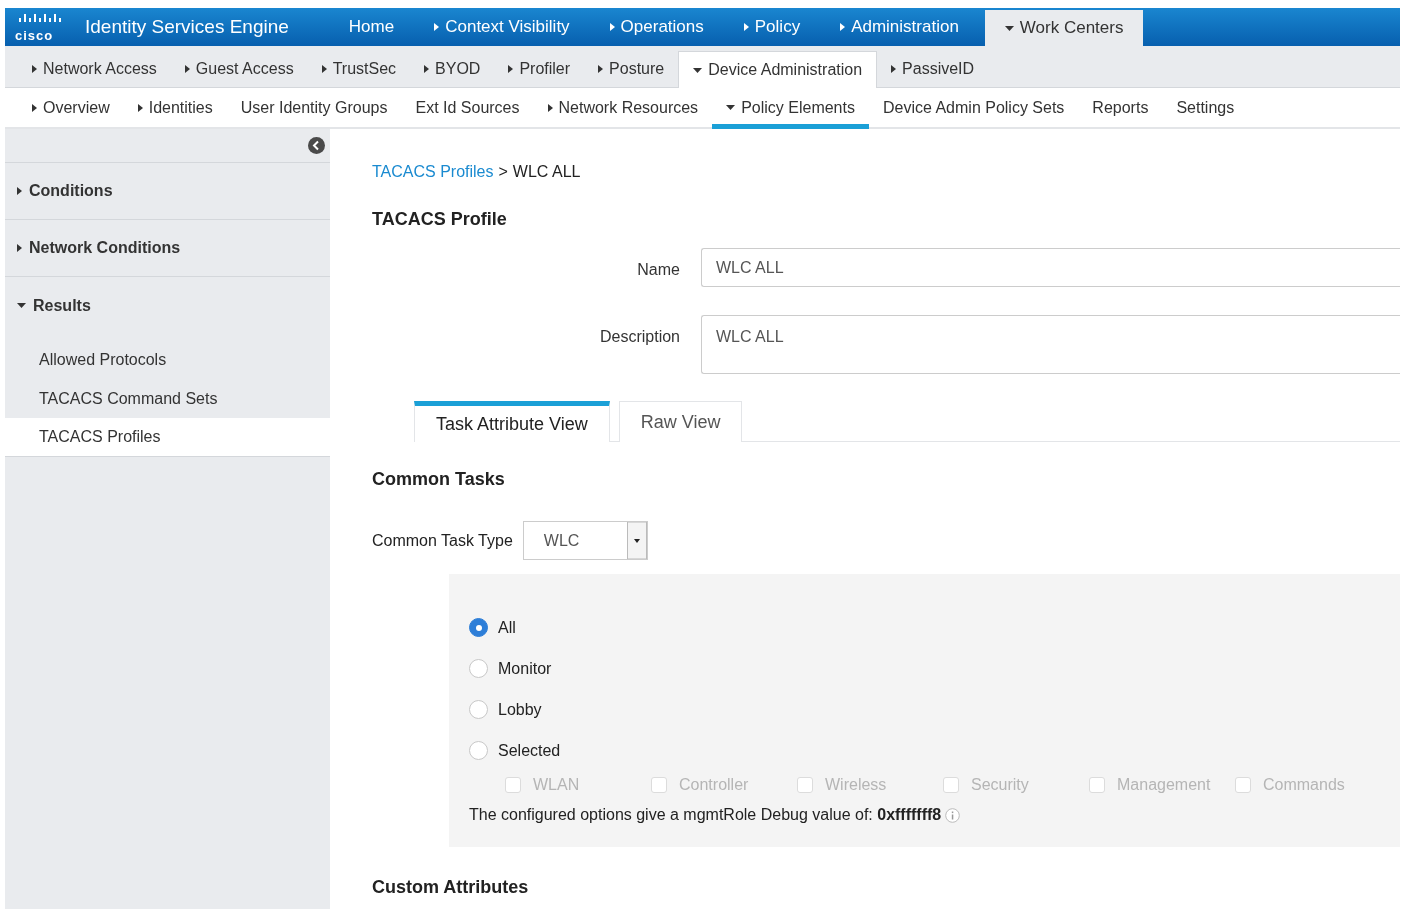 Image resolution: width=1404 pixels, height=909 pixels. Describe the element at coordinates (529, 750) in the screenshot. I see `radio-label: Selected` at that location.